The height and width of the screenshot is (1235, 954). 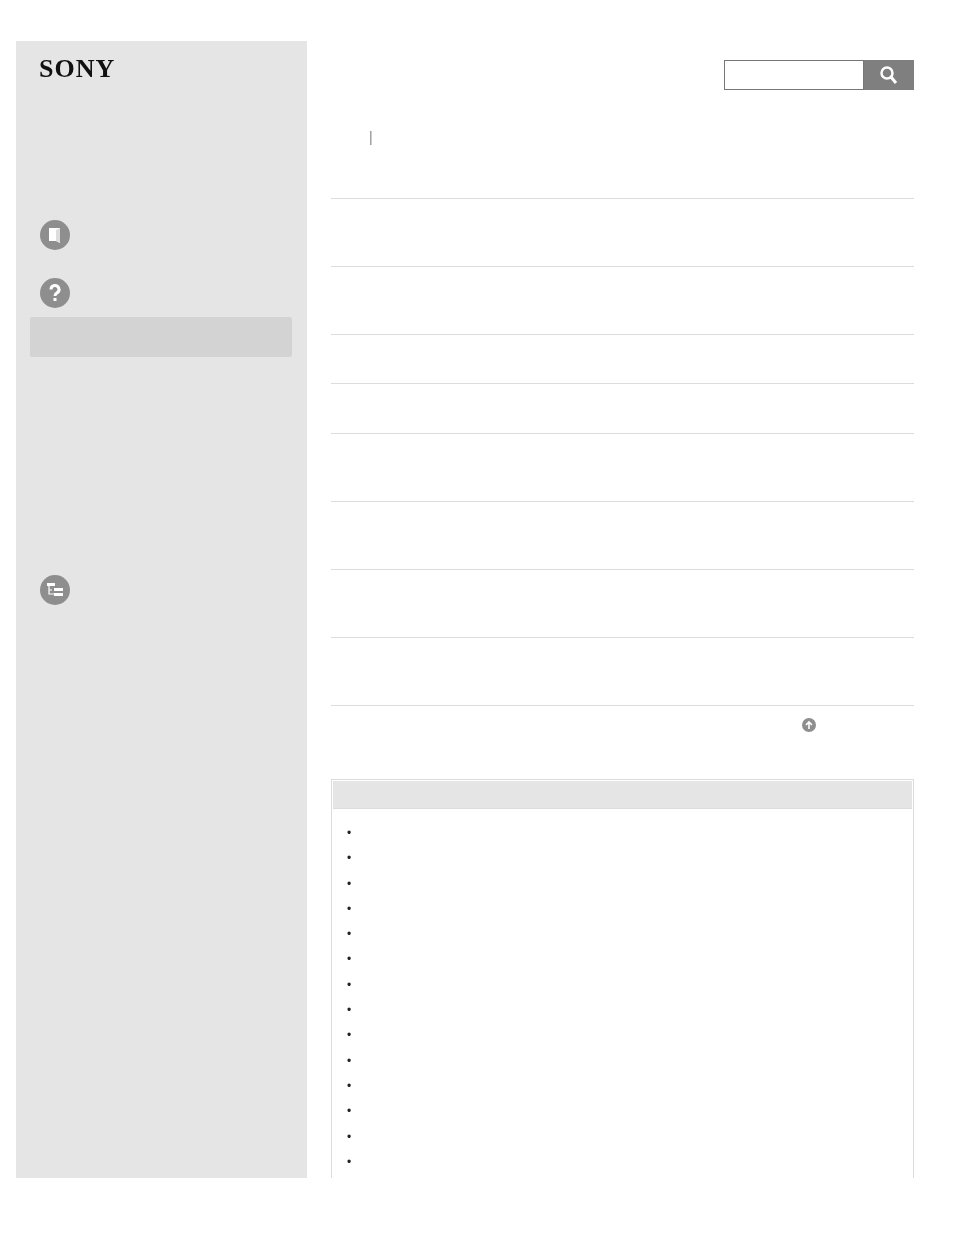 I want to click on back-to-top-icon, so click(x=809, y=725).